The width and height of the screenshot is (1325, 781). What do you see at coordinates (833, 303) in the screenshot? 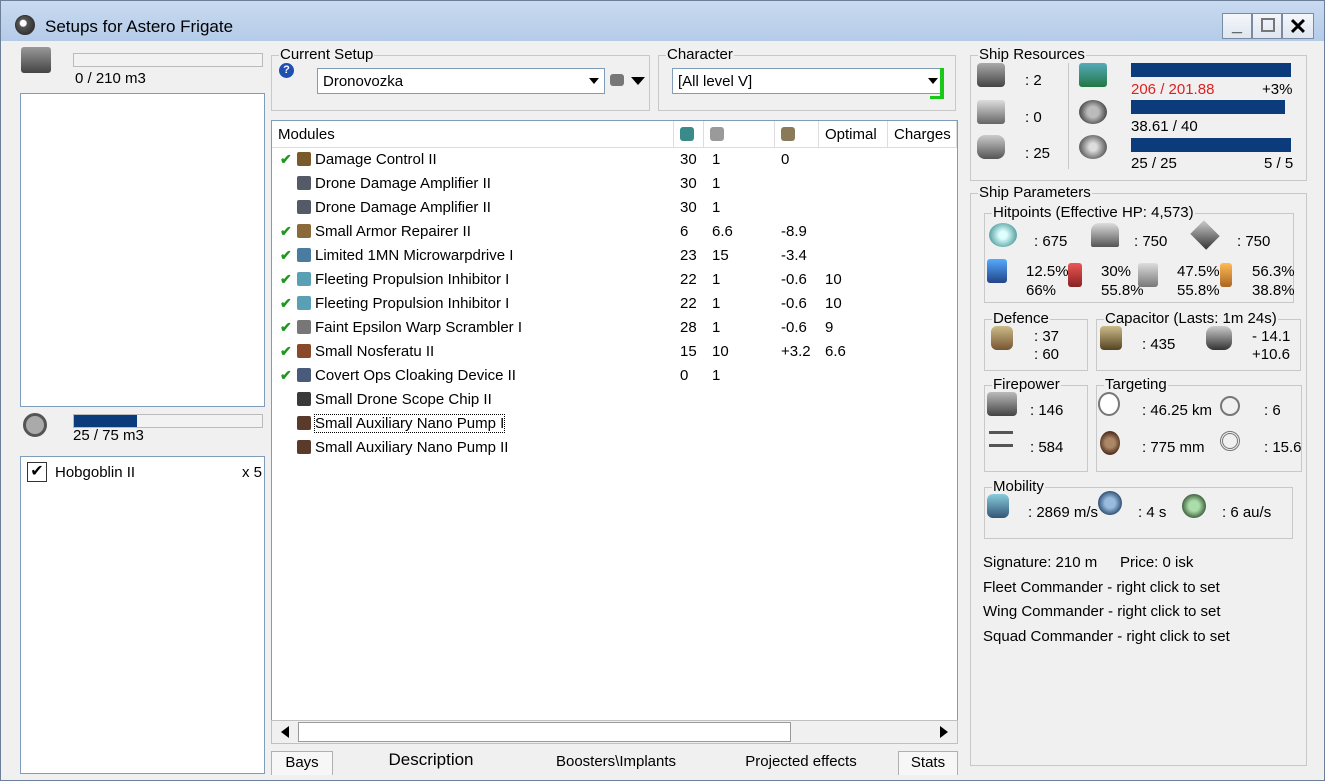
I see `module-optimal: 10` at bounding box center [833, 303].